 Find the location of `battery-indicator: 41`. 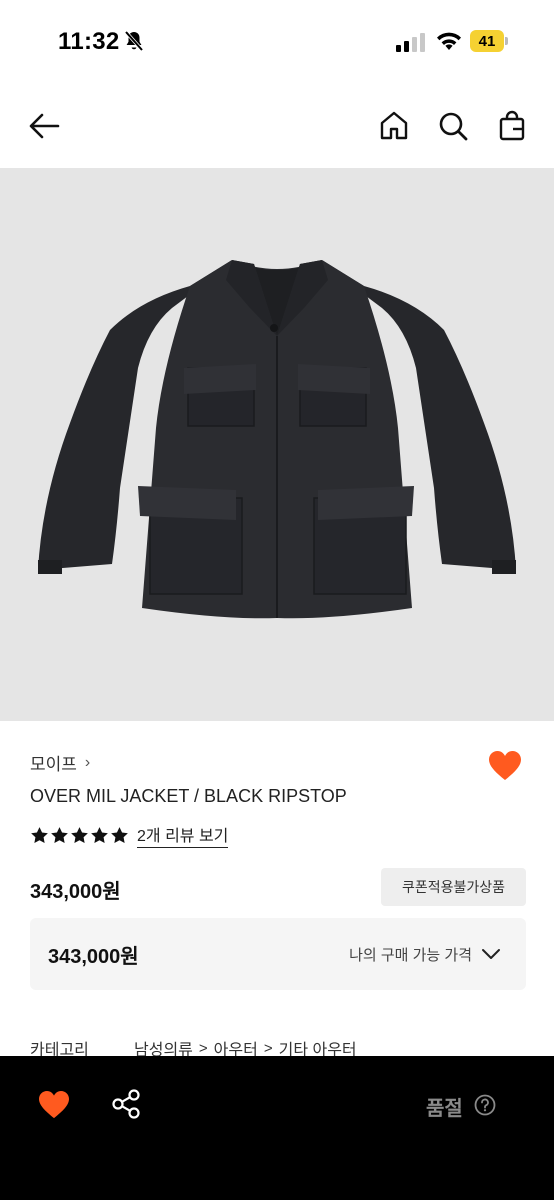

battery-indicator: 41 is located at coordinates (489, 41).